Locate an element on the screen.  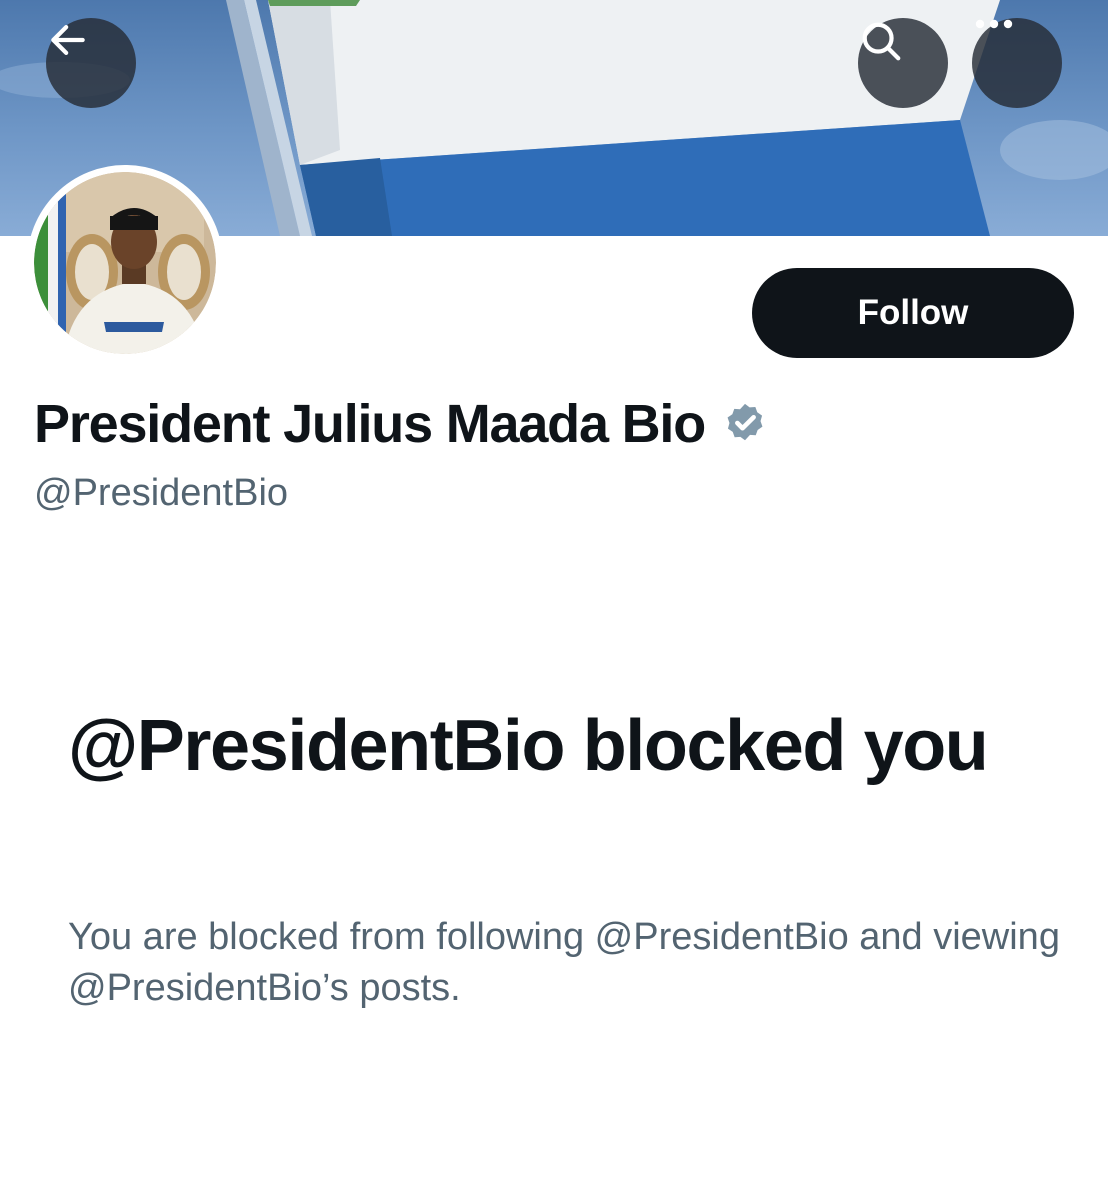
more-options-button is located at coordinates (1017, 63).